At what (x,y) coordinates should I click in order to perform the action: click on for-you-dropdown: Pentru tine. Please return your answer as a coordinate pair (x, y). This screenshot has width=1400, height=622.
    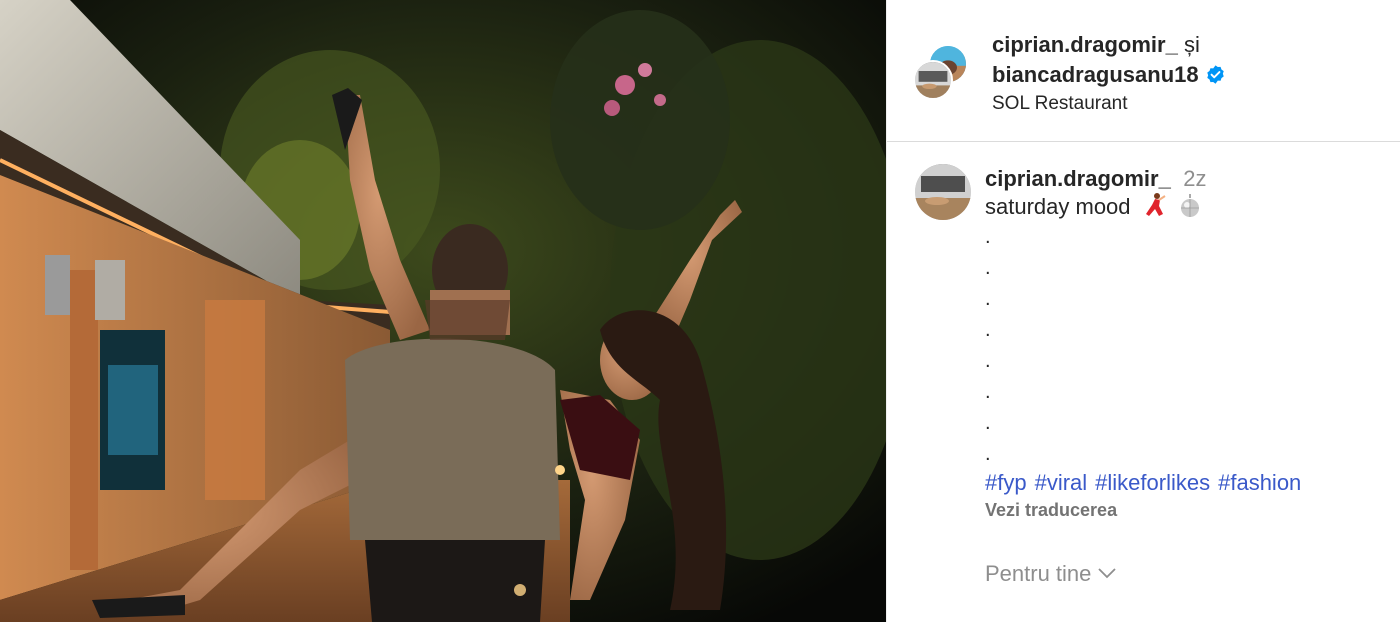
    Looking at the image, I should click on (1185, 574).